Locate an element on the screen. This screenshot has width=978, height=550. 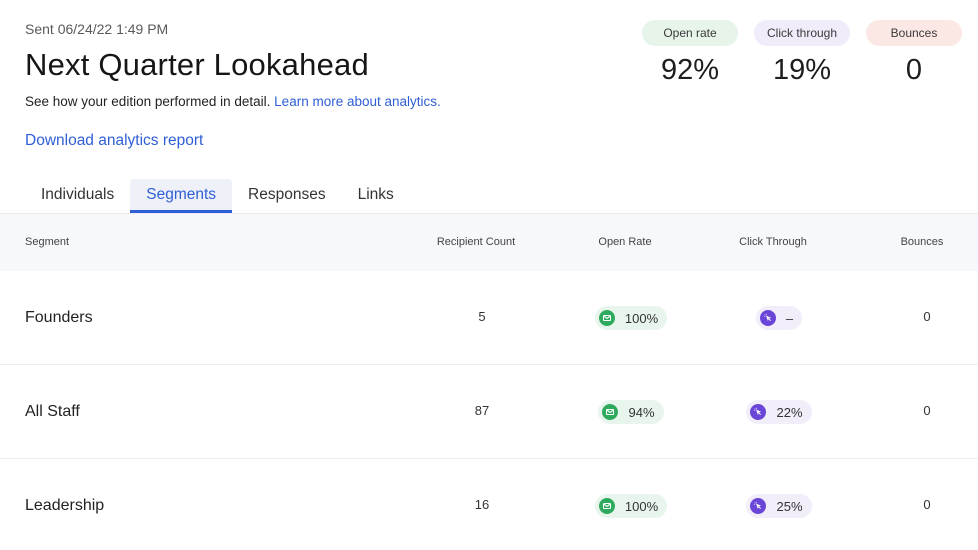
column-header-recipient-count: Recipient Count is located at coordinates (476, 242).